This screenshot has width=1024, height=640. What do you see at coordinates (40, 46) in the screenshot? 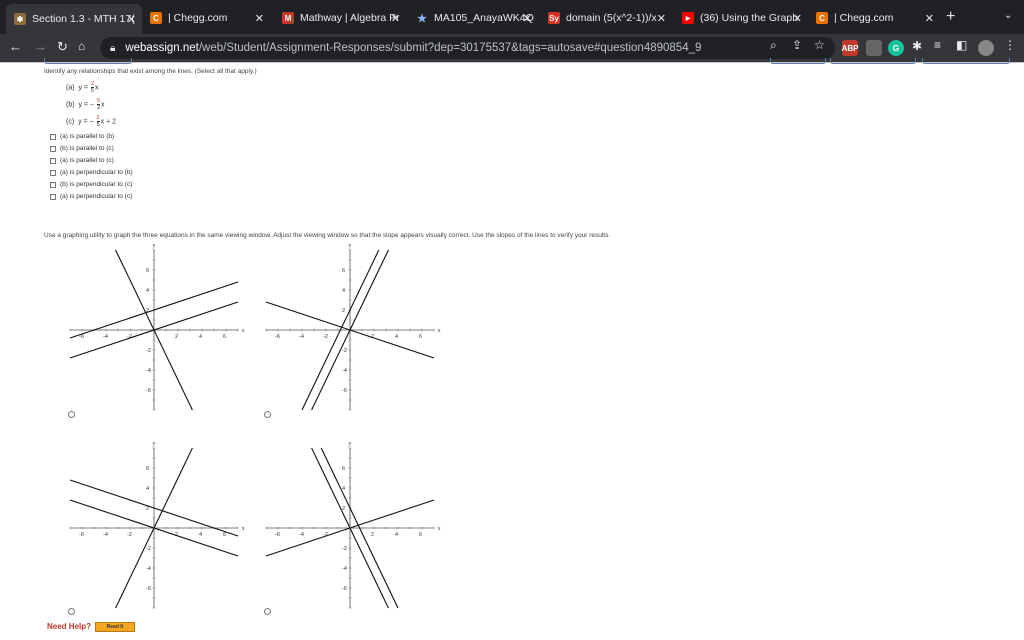
I see `forward-arrow-icon: →` at bounding box center [40, 46].